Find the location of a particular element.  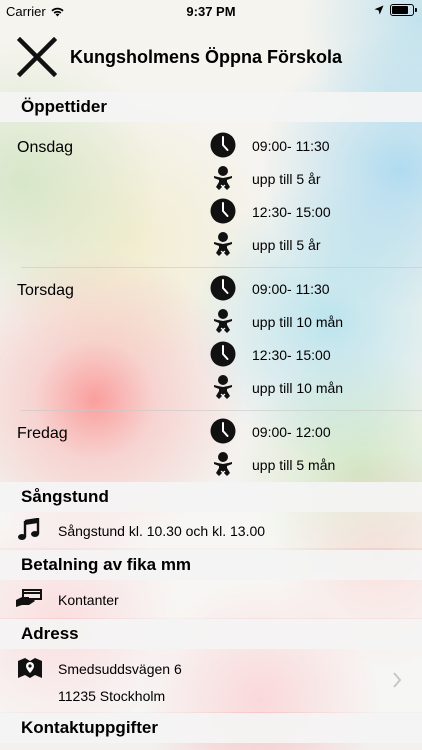

battery-icon is located at coordinates (403, 10).